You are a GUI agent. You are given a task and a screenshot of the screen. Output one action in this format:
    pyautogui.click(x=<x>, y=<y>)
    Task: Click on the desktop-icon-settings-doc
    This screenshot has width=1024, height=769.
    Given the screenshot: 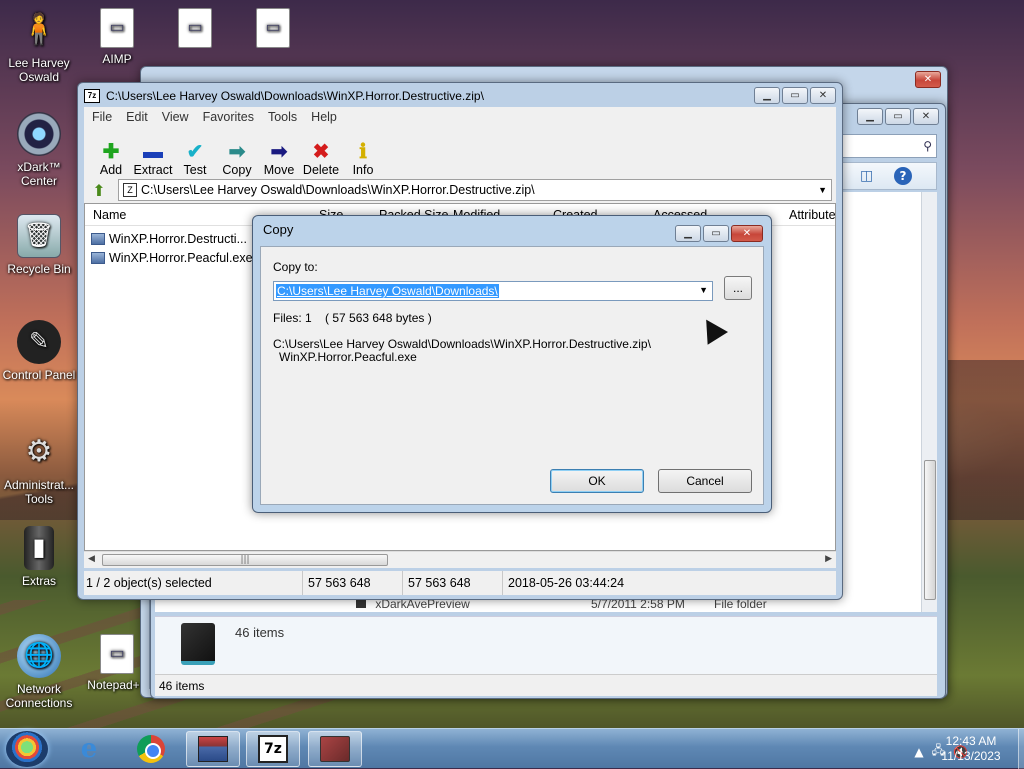 What is the action you would take?
    pyautogui.click(x=195, y=30)
    